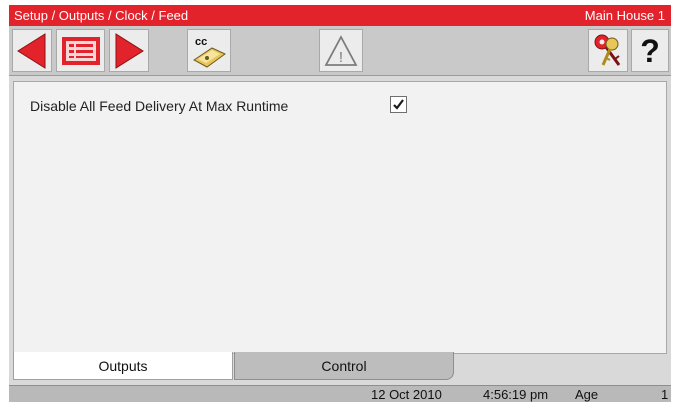 The height and width of the screenshot is (406, 678). I want to click on disable-feed-checkbox, so click(398, 104).